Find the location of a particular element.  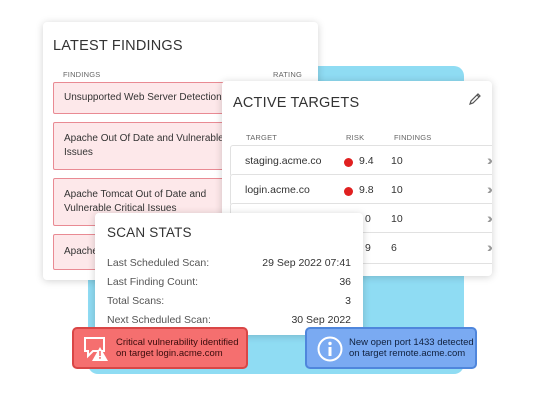

last-finding-count-value: 36 is located at coordinates (345, 282).